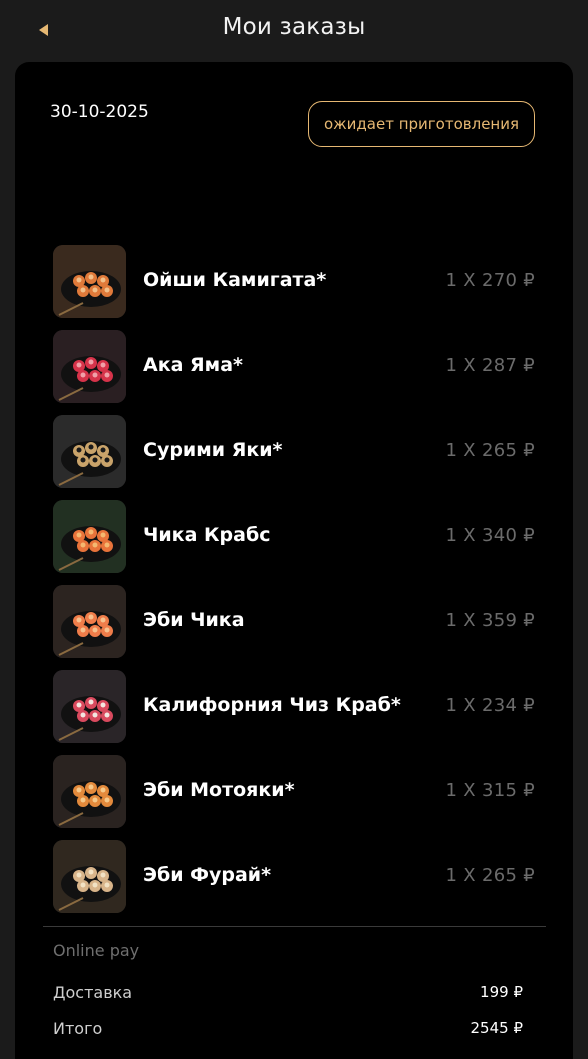 The width and height of the screenshot is (588, 1059). What do you see at coordinates (294, 457) in the screenshot?
I see `list-item: Сурими Яки* 1 X 265 ₽` at bounding box center [294, 457].